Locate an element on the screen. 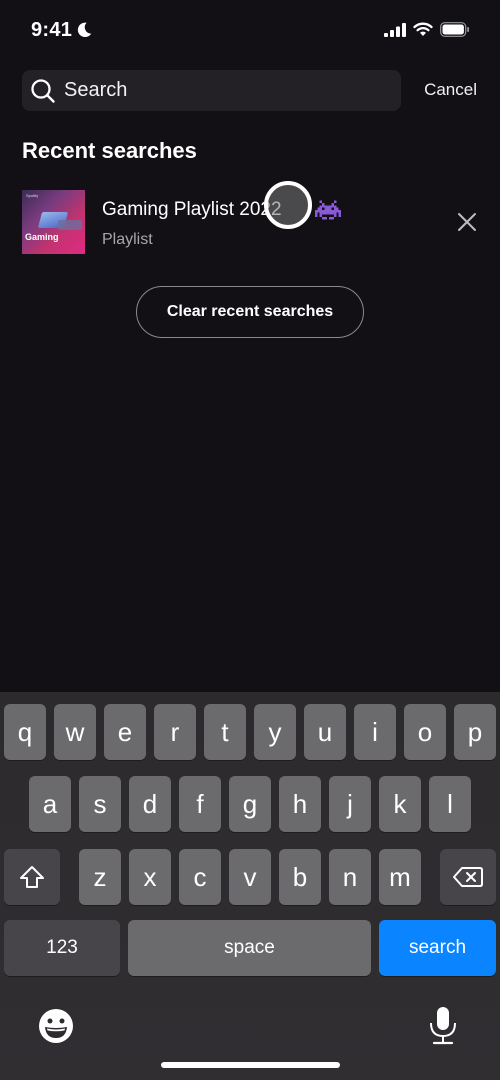 The height and width of the screenshot is (1080, 500). search-icon is located at coordinates (43, 91).